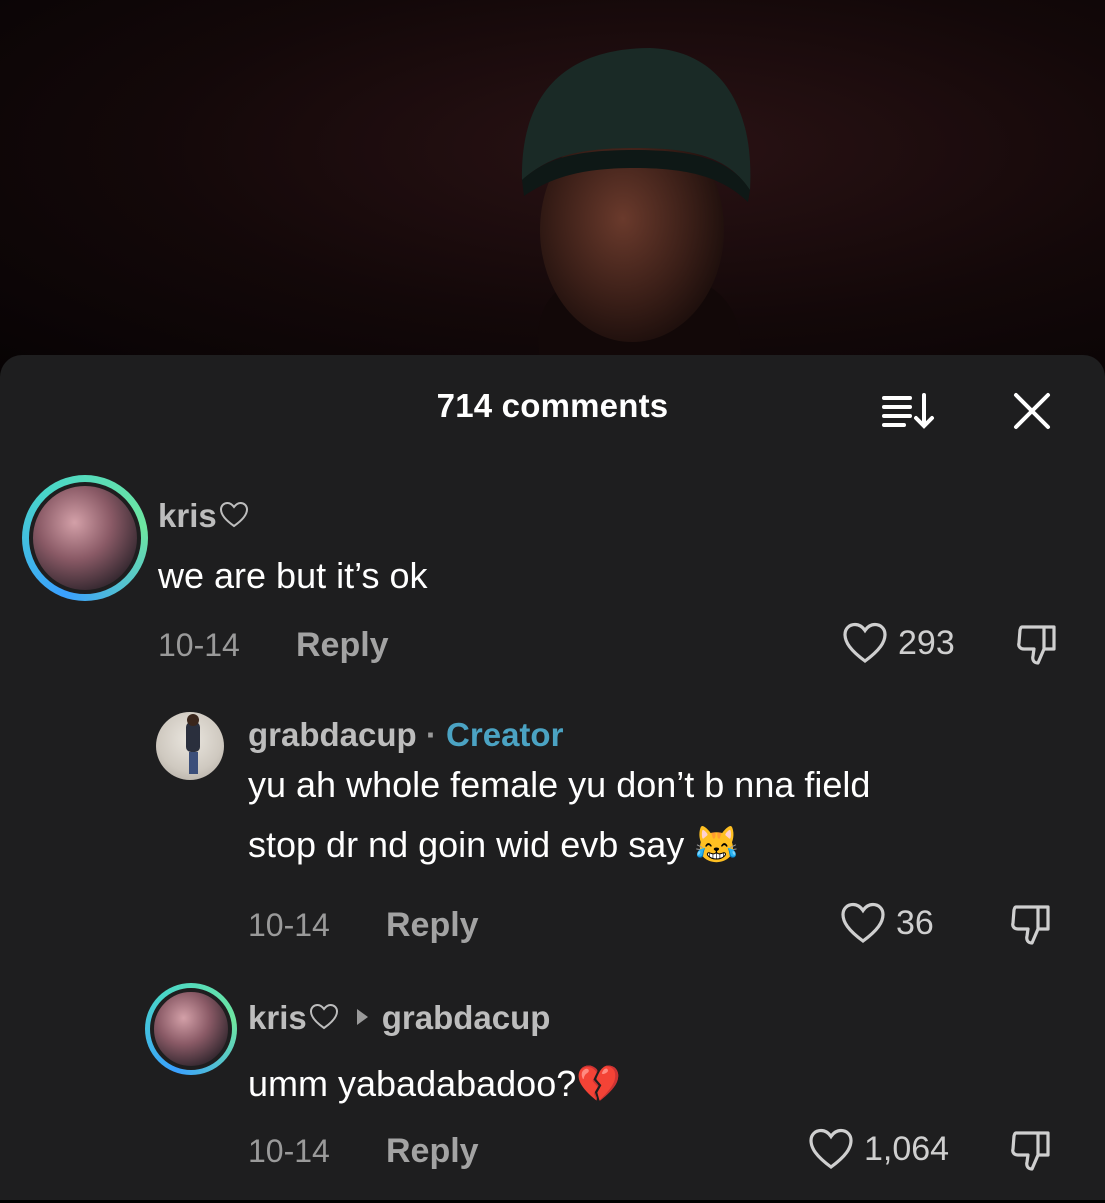  What do you see at coordinates (362, 1017) in the screenshot?
I see `reply-arrow-icon` at bounding box center [362, 1017].